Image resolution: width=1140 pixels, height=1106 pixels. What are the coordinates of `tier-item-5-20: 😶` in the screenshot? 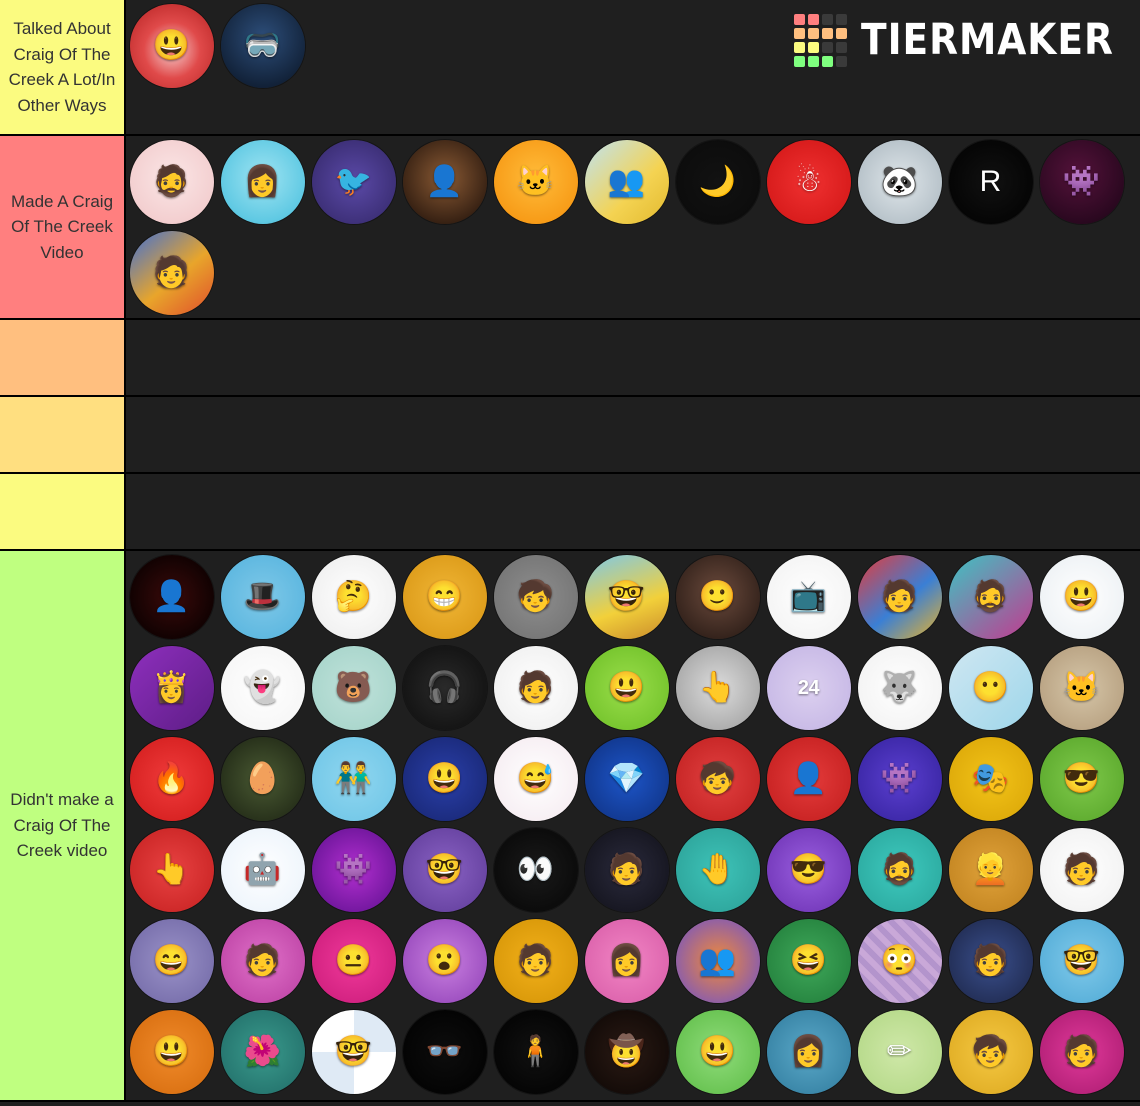 It's located at (990, 687).